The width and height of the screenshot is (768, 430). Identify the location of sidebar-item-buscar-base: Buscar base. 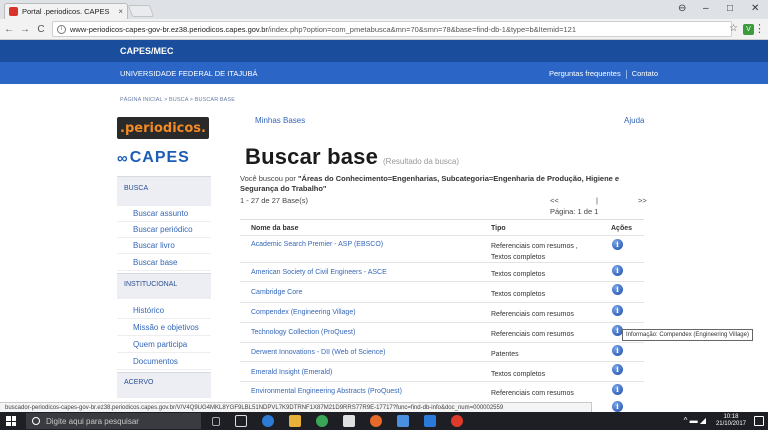
(164, 263).